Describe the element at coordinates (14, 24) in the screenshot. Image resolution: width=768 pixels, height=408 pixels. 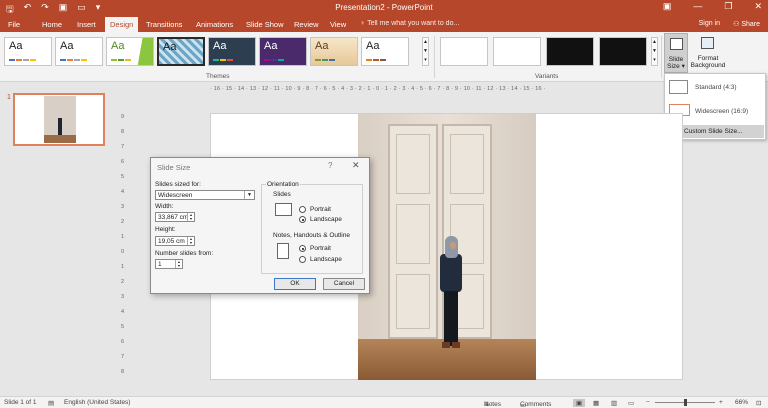
I see `tab-file: File` at that location.